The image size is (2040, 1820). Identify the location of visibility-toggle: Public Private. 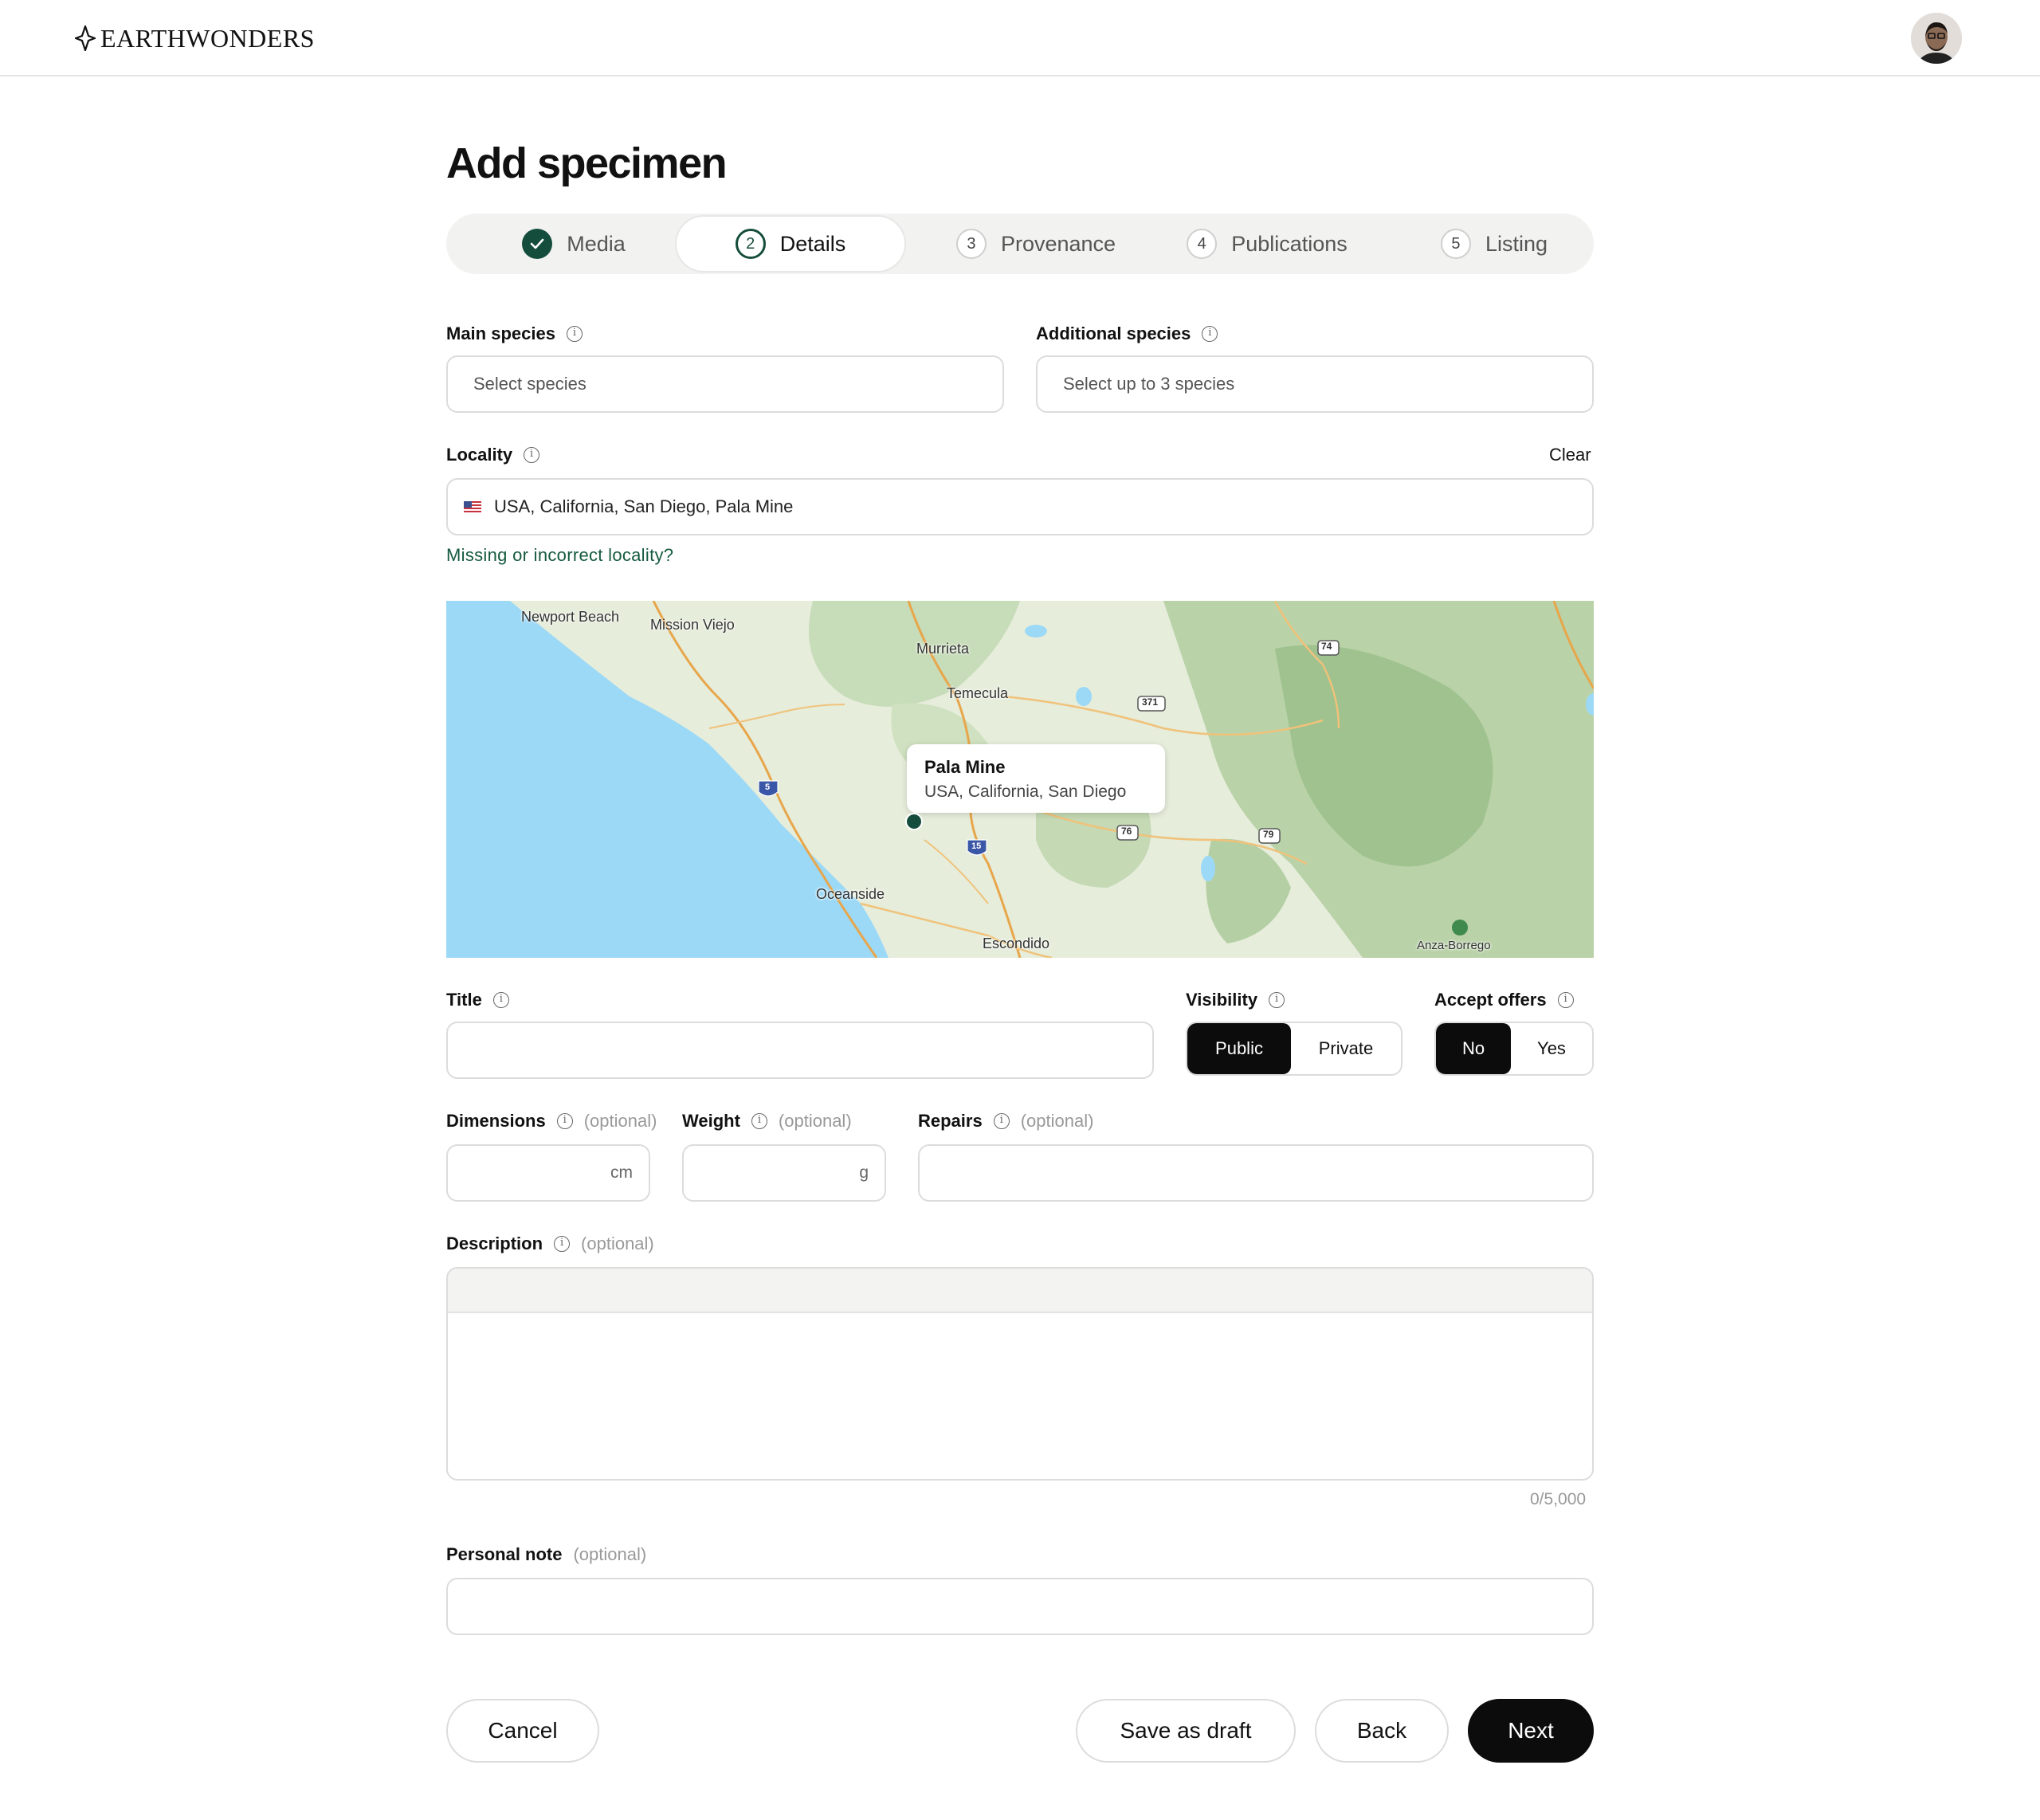
(1294, 1049).